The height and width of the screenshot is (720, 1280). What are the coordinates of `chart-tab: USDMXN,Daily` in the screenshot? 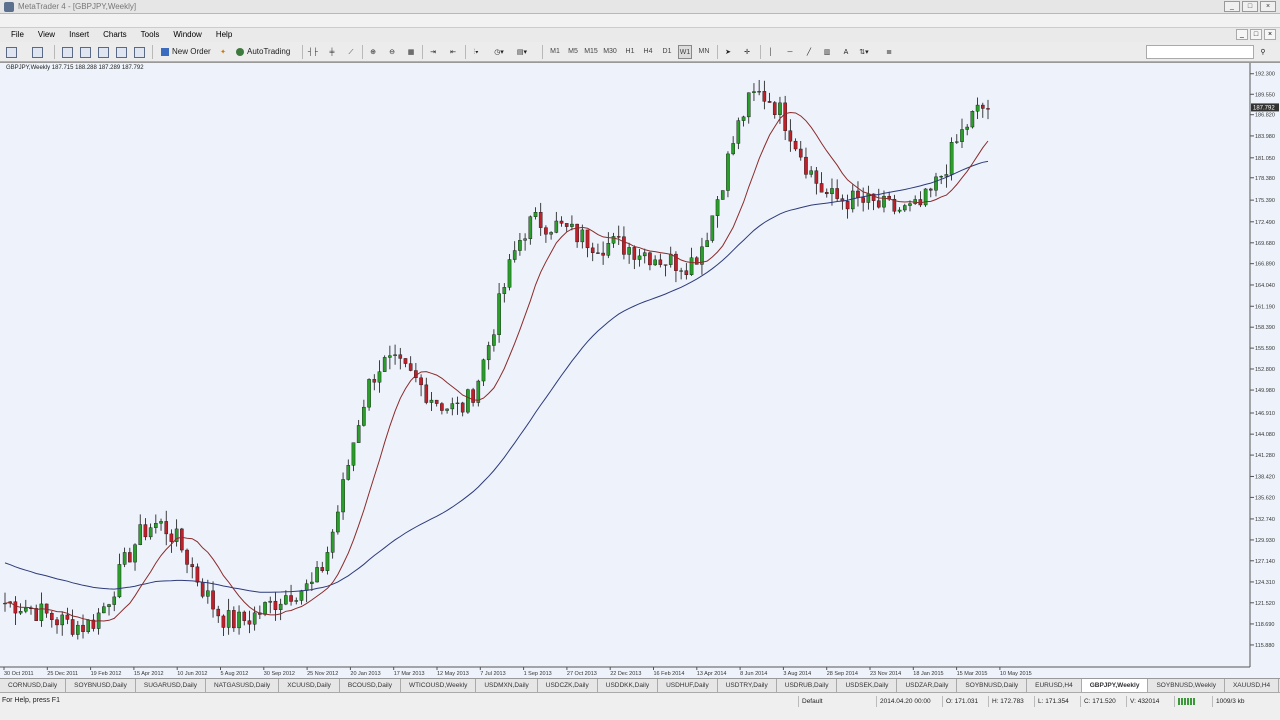 It's located at (507, 685).